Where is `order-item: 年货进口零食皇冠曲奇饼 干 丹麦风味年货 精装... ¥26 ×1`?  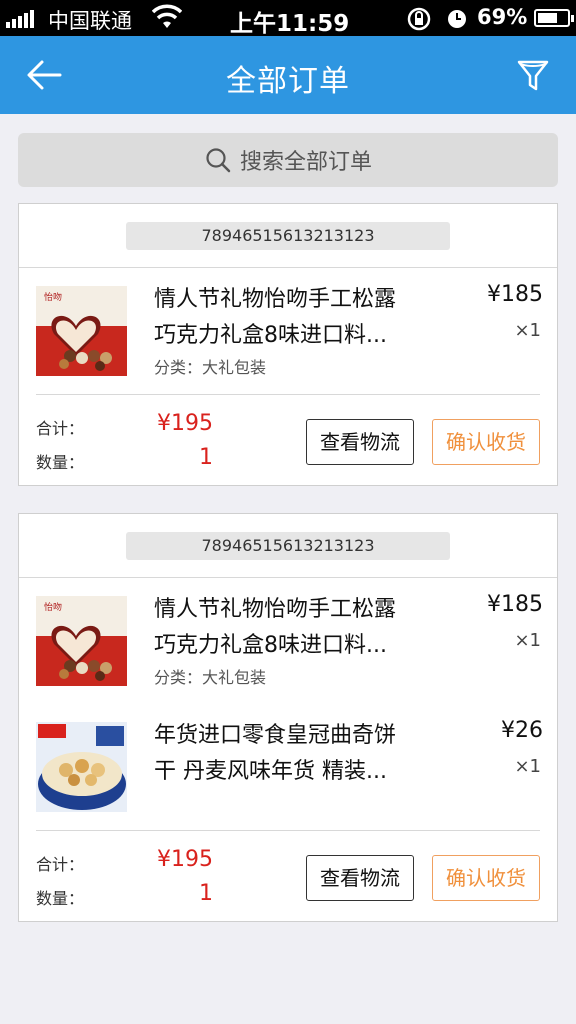
order-item: 年货进口零食皇冠曲奇饼 干 丹麦风味年货 精装... ¥26 ×1 is located at coordinates (288, 767).